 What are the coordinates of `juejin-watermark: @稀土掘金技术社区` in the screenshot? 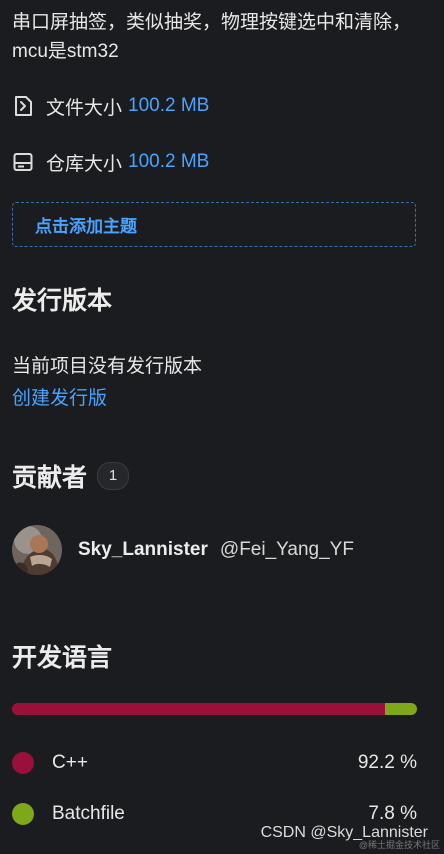 It's located at (399, 845).